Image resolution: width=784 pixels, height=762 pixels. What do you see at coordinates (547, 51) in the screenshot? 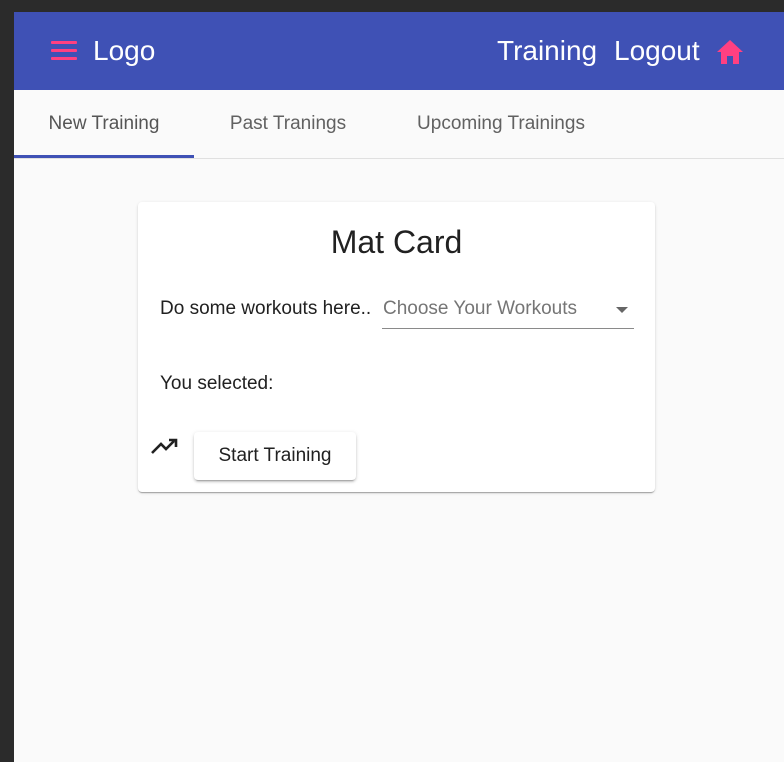
I see `nav-training-link: Training` at bounding box center [547, 51].